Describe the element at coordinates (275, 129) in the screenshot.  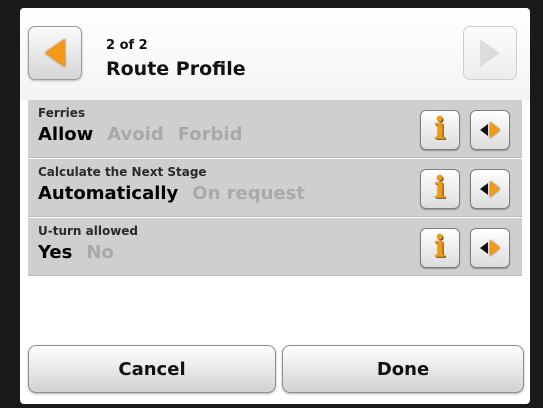
I see `setting-row-ferries: Ferries Allow Avoid Forbid i` at that location.